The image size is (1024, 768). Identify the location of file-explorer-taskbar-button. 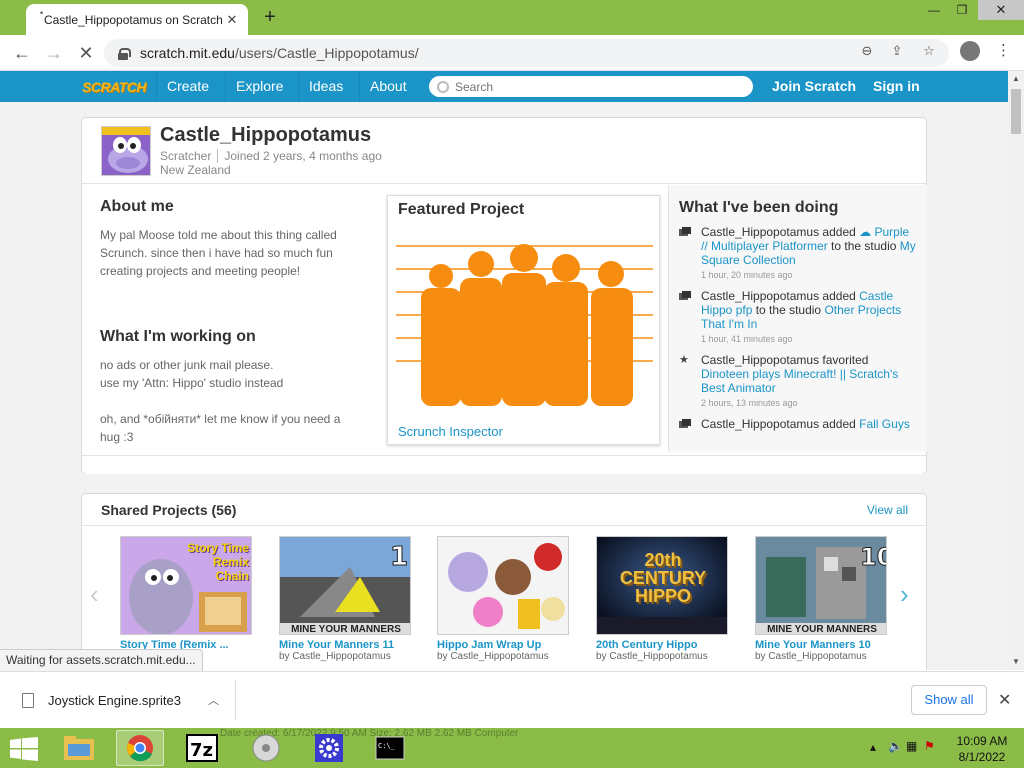
(79, 748).